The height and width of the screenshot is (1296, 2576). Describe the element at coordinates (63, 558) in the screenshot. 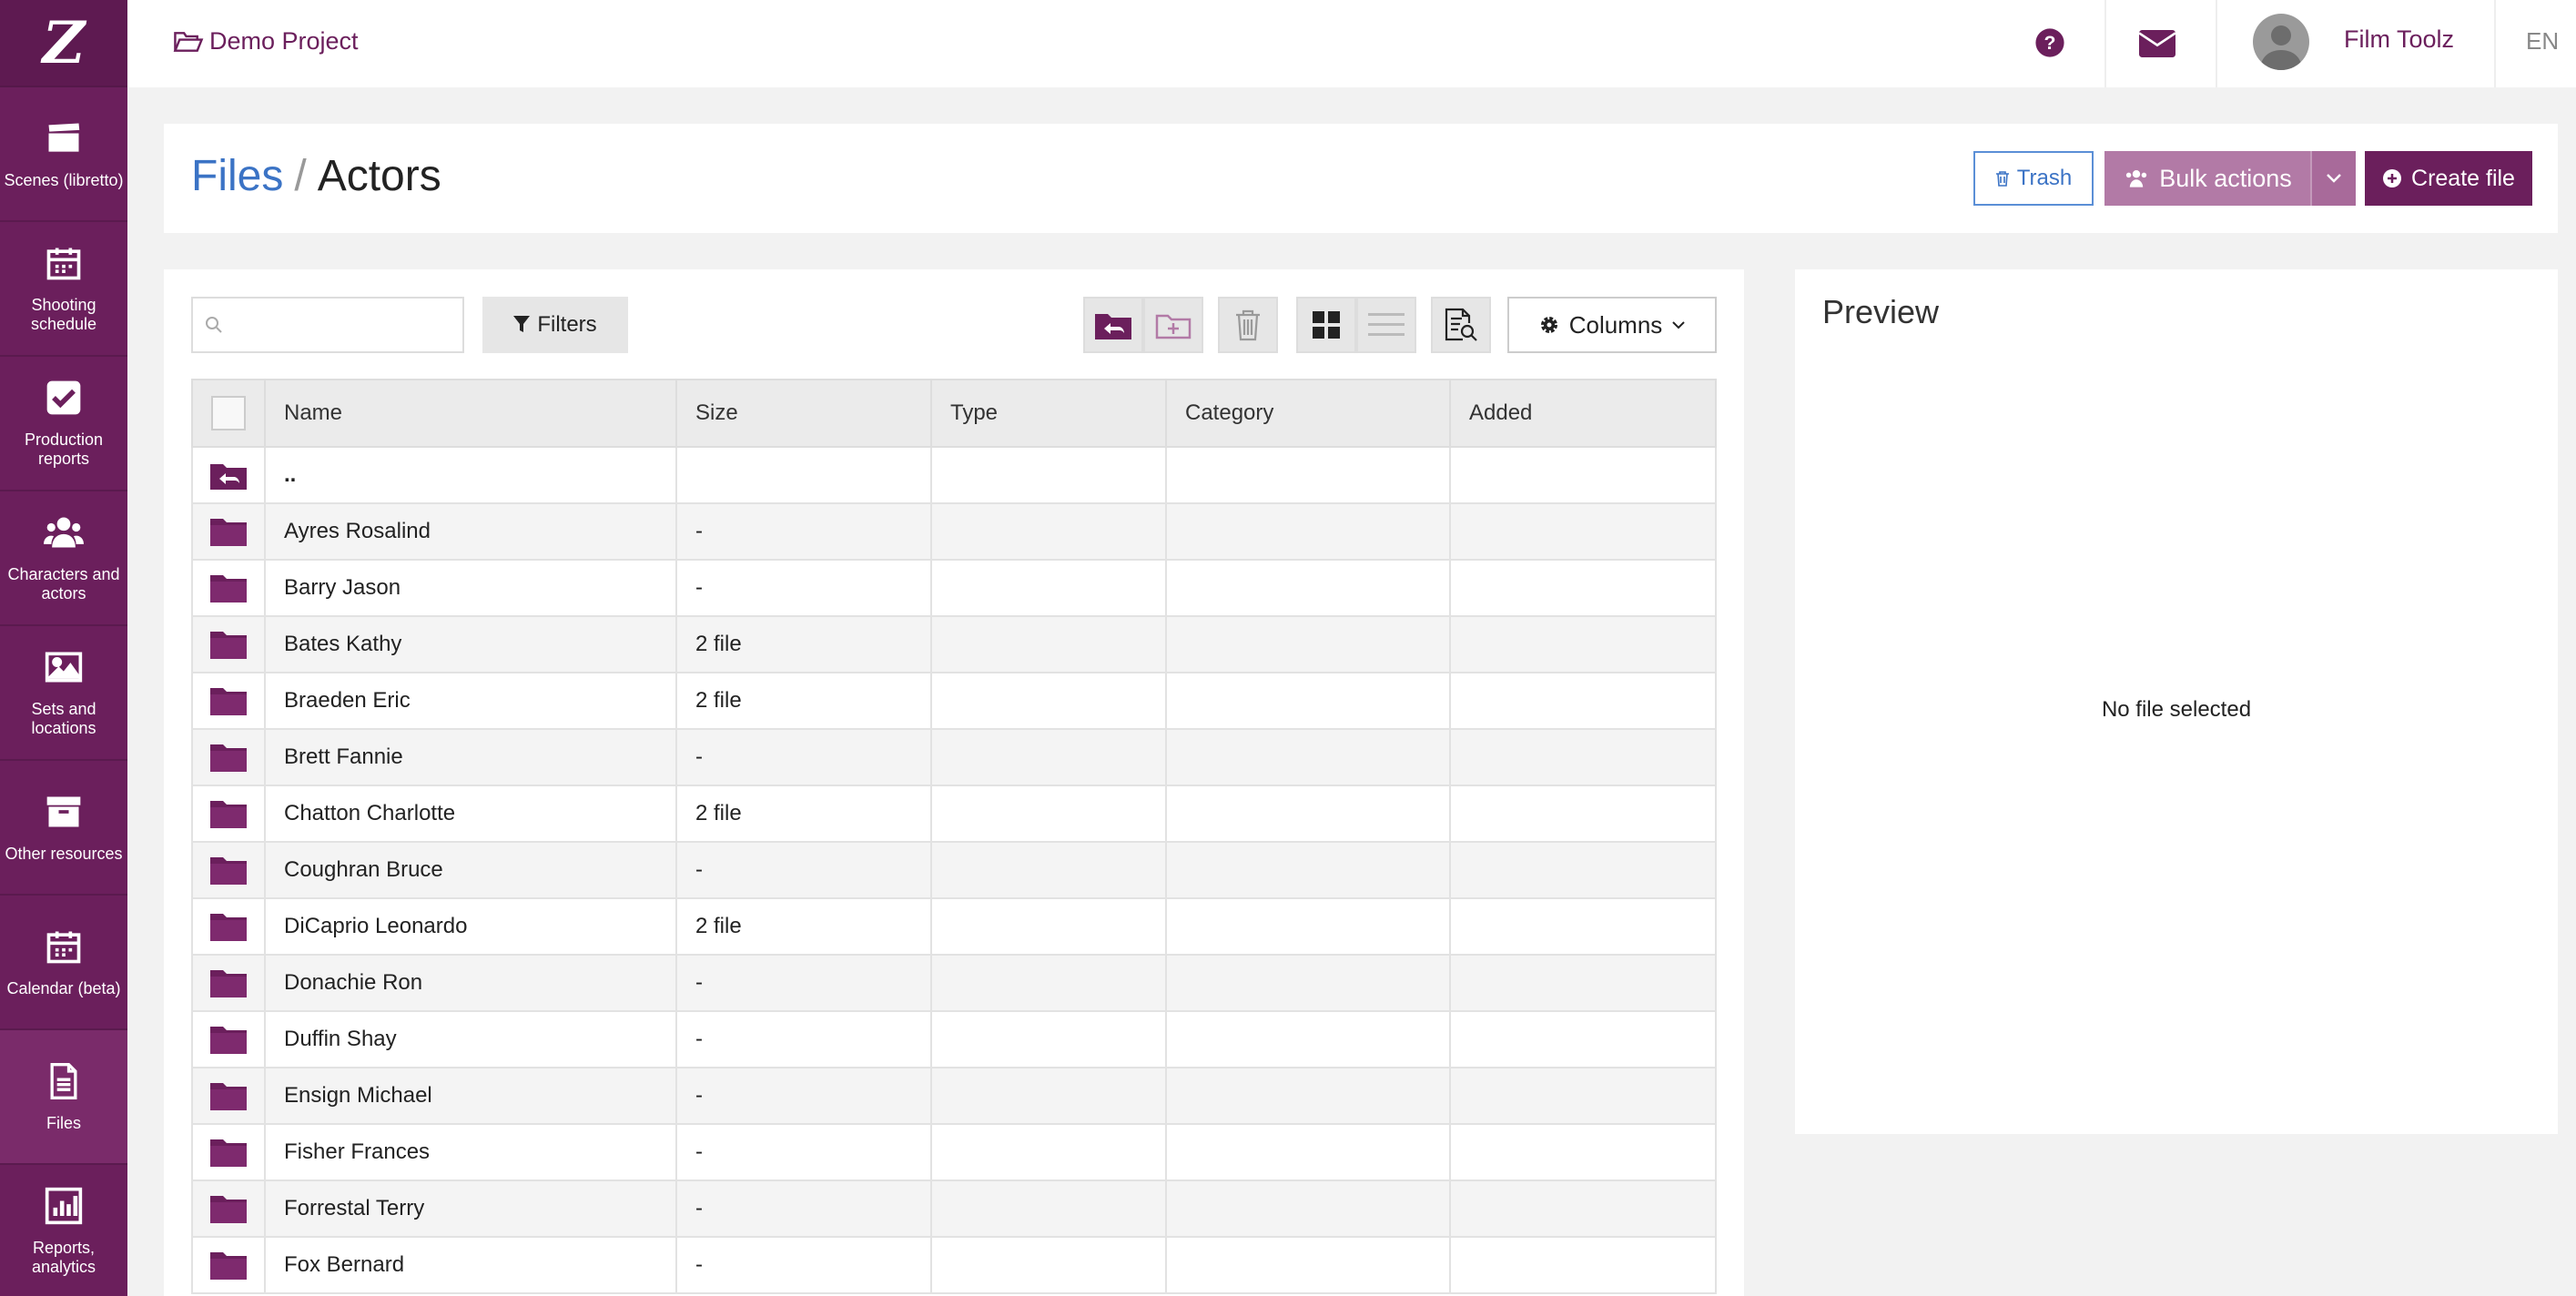

I see `sidebar-item-characters-actors: Characters and actors` at that location.